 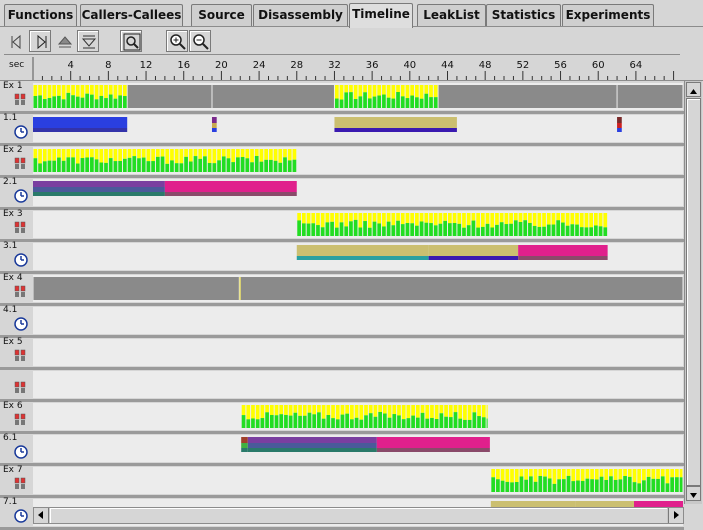 I want to click on tab-experiments: Experiments, so click(x=608, y=15).